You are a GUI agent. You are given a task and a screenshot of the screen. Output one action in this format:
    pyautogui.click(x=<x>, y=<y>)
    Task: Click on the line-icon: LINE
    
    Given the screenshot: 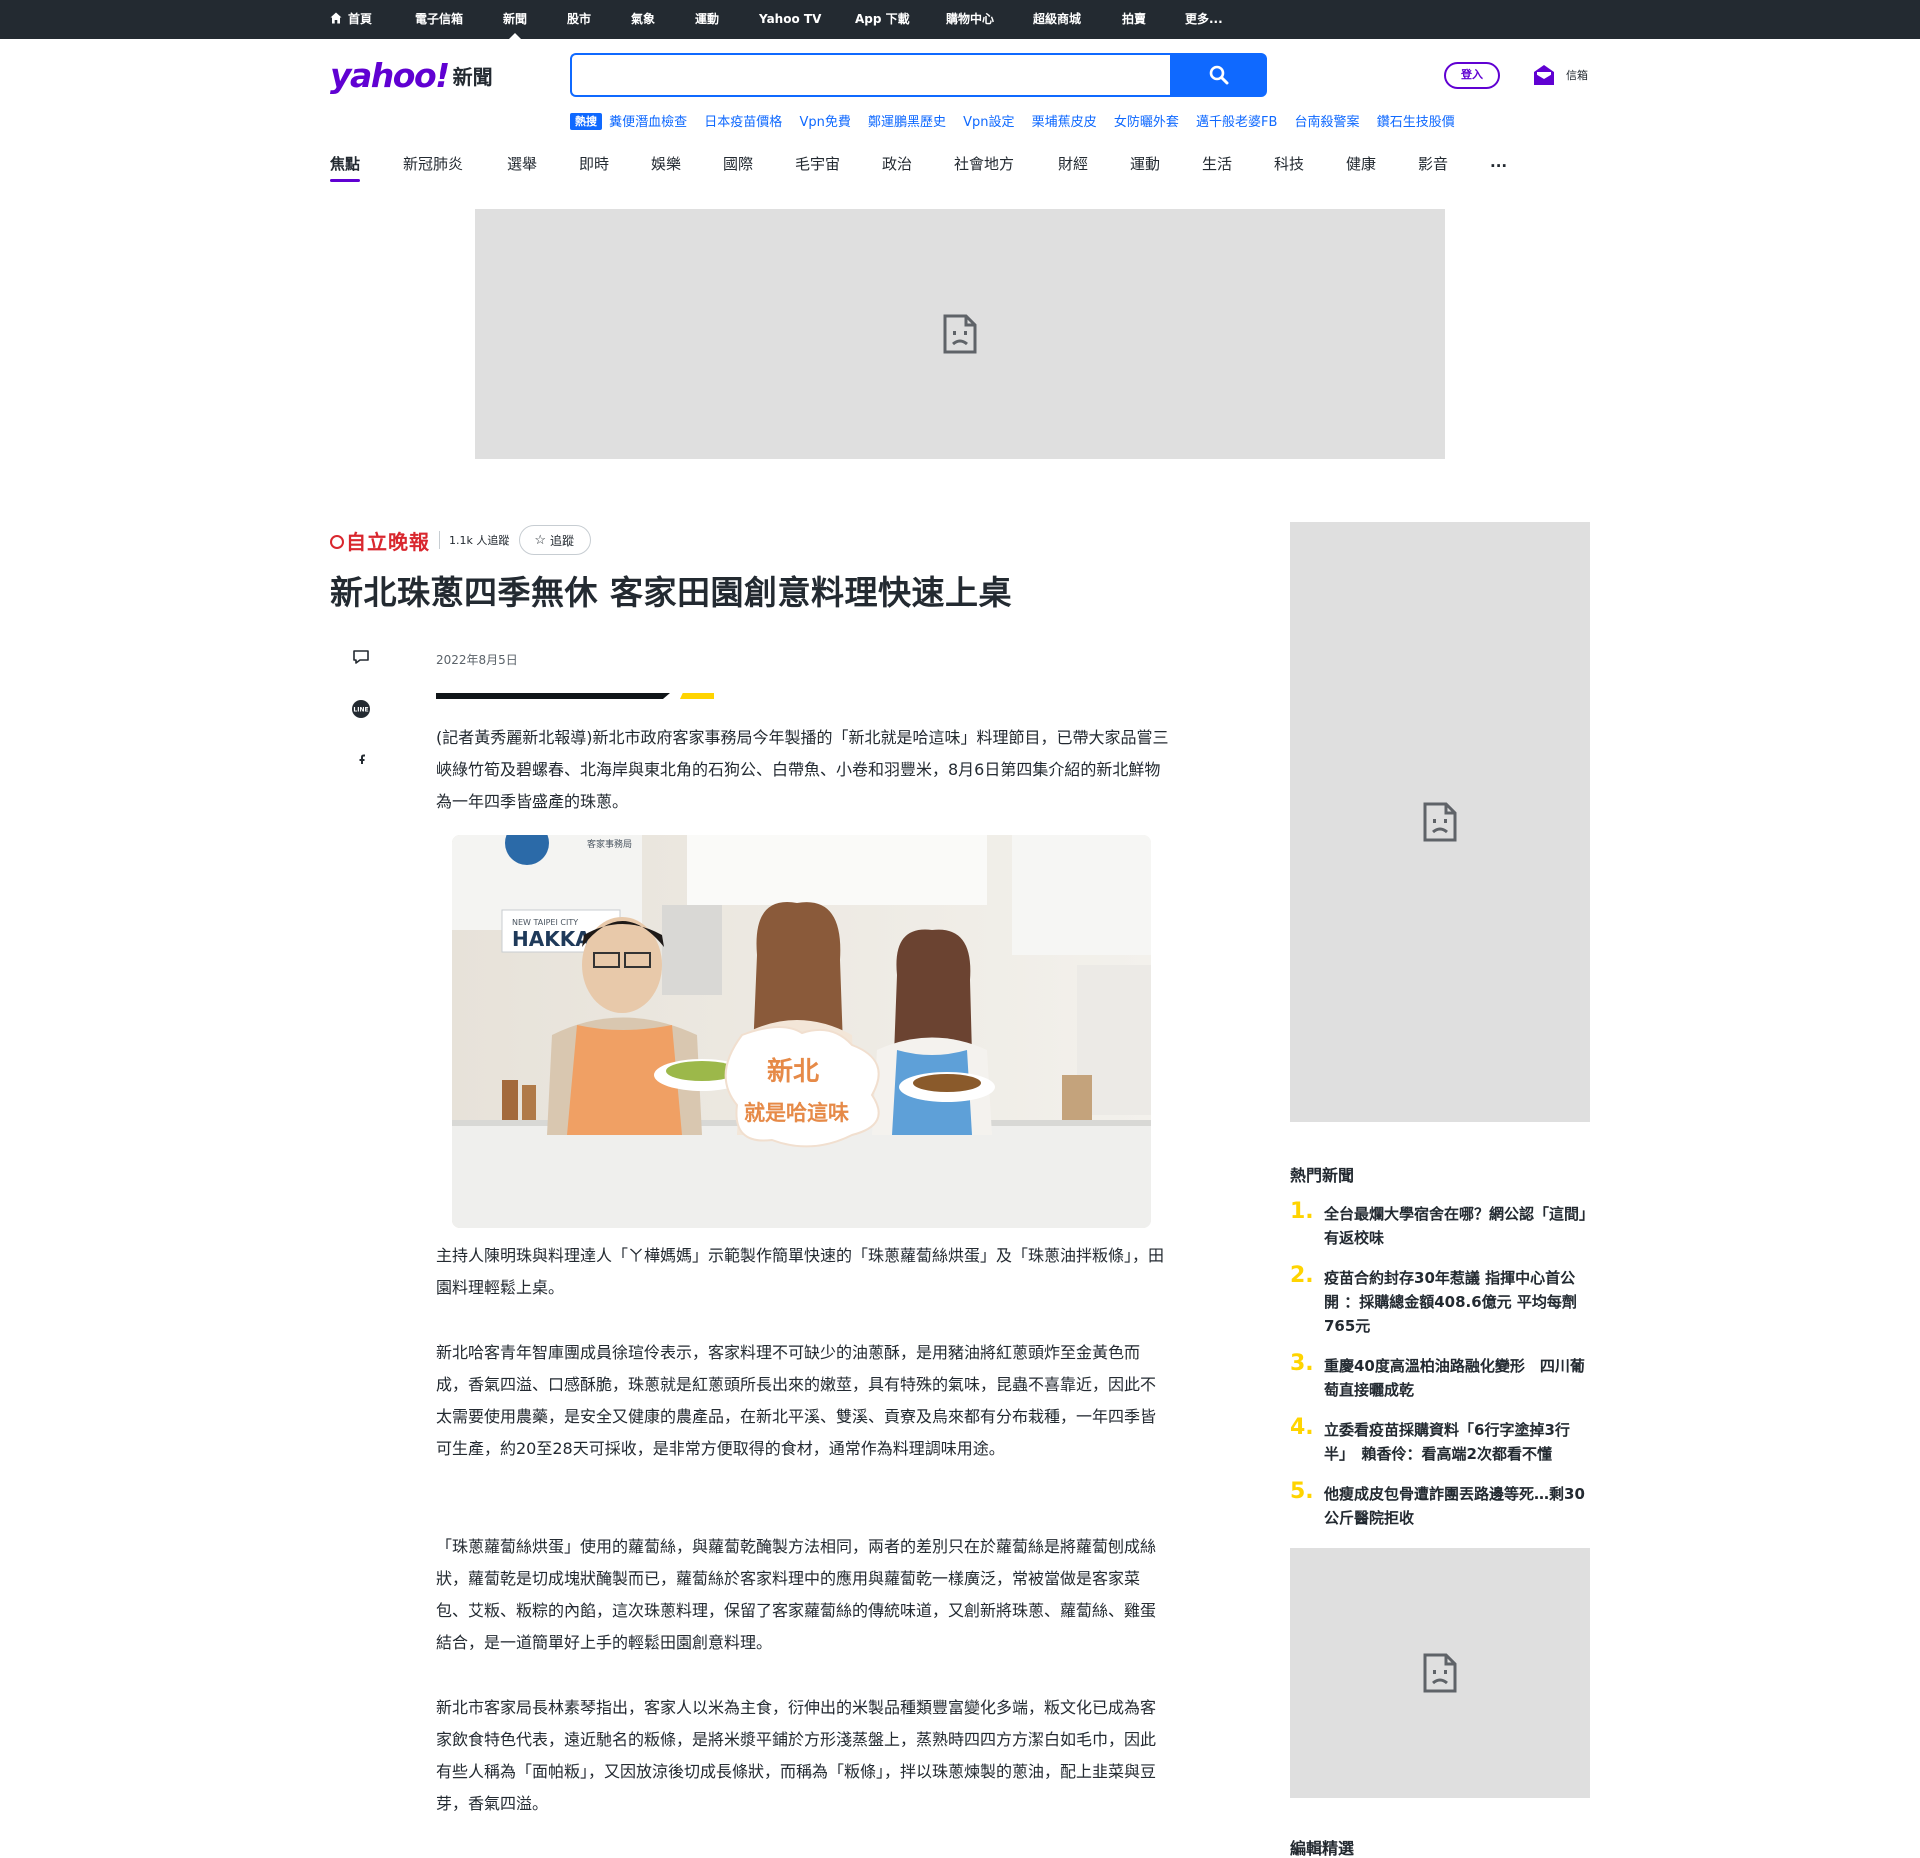 What is the action you would take?
    pyautogui.click(x=361, y=709)
    